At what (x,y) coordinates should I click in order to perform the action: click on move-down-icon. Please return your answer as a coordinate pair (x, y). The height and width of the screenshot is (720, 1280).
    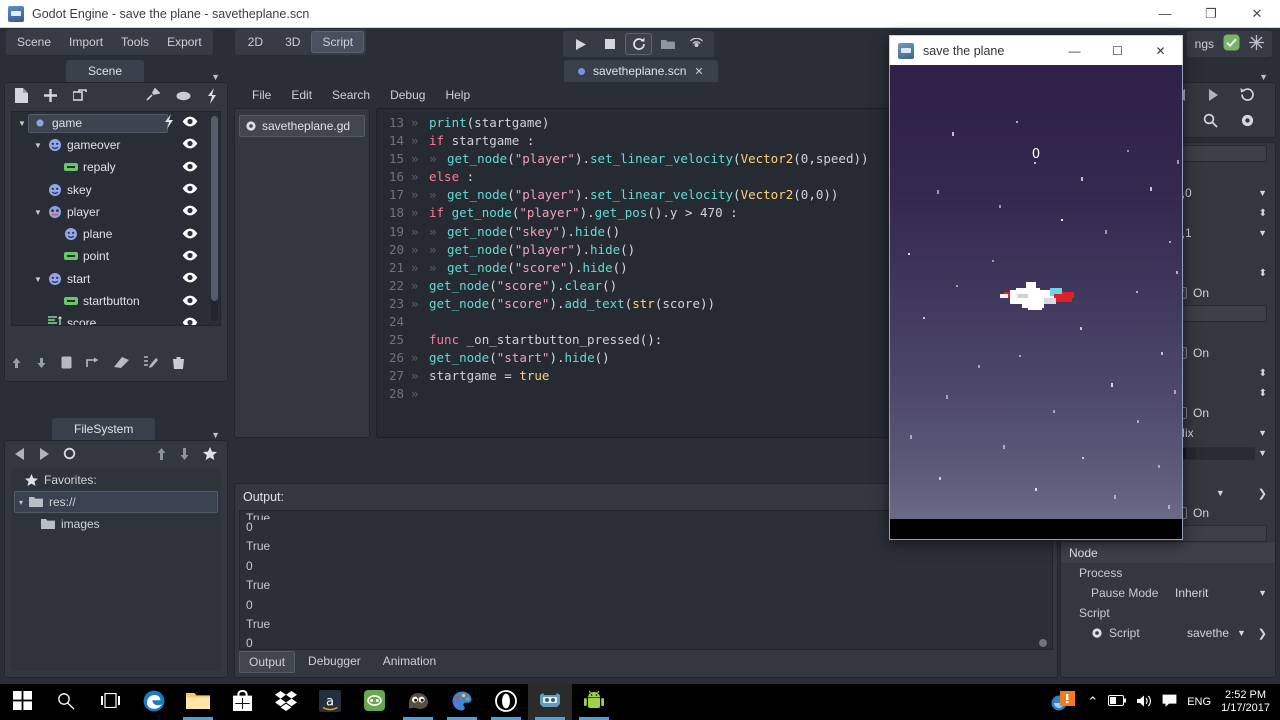
    Looking at the image, I should click on (41, 364).